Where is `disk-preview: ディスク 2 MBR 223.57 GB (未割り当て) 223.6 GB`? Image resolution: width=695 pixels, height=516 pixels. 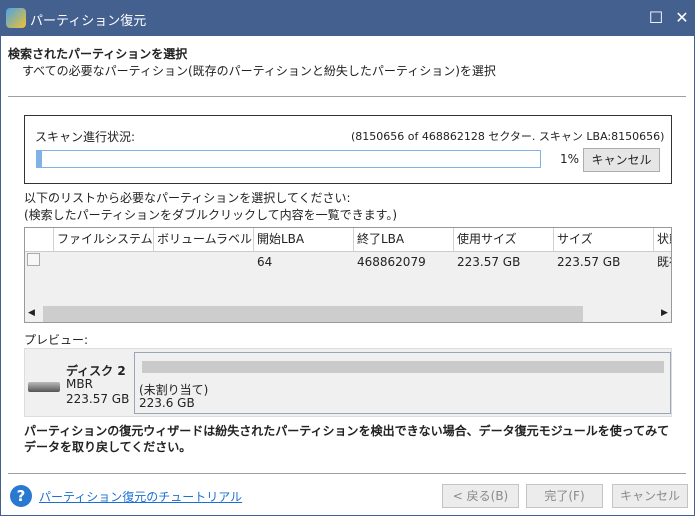 disk-preview: ディスク 2 MBR 223.57 GB (未割り当て) 223.6 GB is located at coordinates (348, 382).